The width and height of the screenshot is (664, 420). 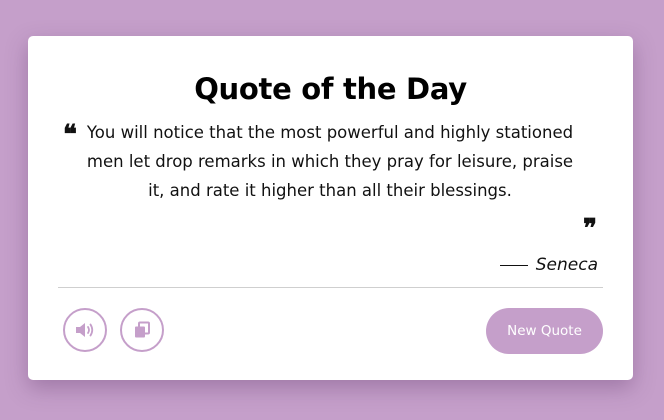 What do you see at coordinates (330, 89) in the screenshot?
I see `page-title: Quote of the Day` at bounding box center [330, 89].